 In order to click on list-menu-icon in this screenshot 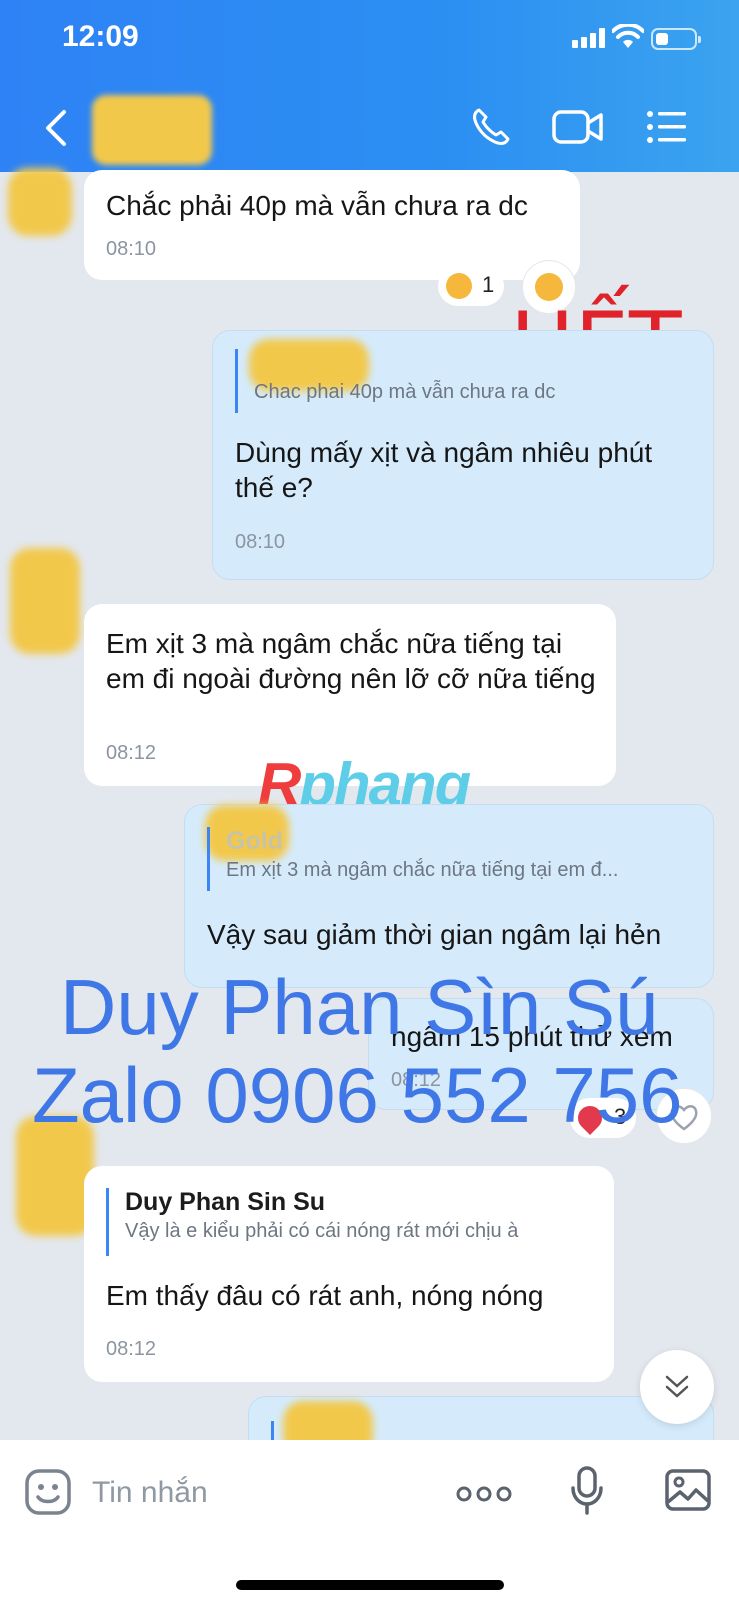, I will do `click(667, 127)`.